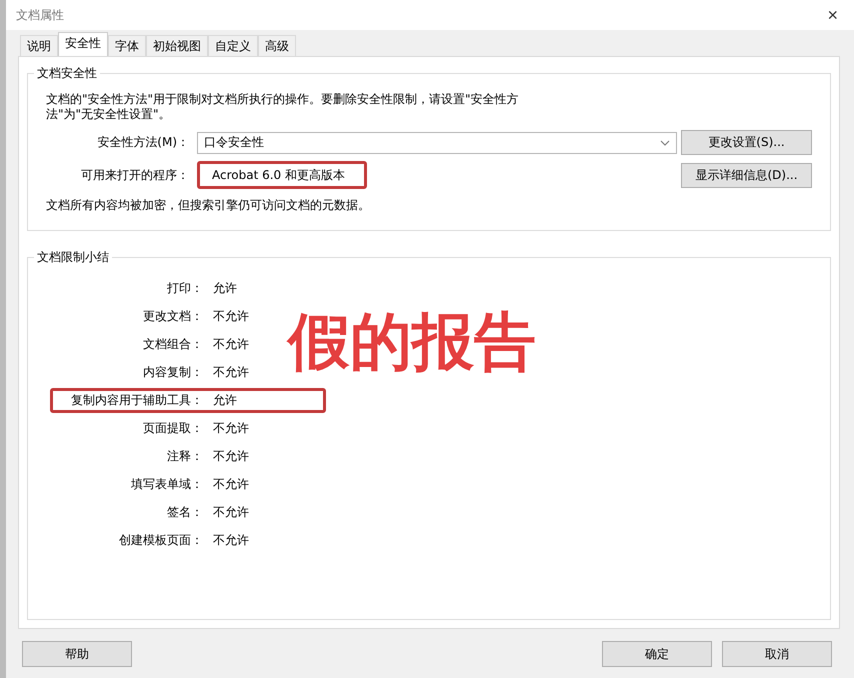 The image size is (854, 678). What do you see at coordinates (73, 257) in the screenshot?
I see `group-title: 文档限制小结` at bounding box center [73, 257].